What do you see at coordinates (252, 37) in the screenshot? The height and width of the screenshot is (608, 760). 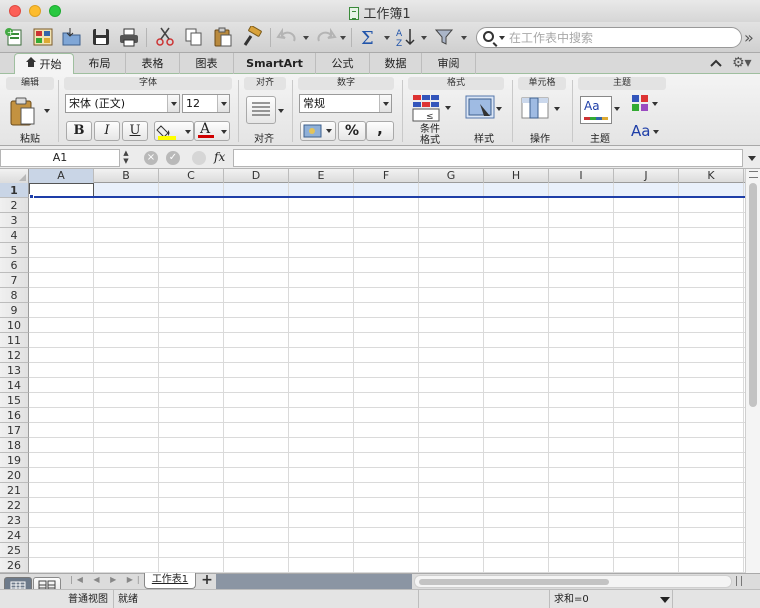 I see `format-painter-button` at bounding box center [252, 37].